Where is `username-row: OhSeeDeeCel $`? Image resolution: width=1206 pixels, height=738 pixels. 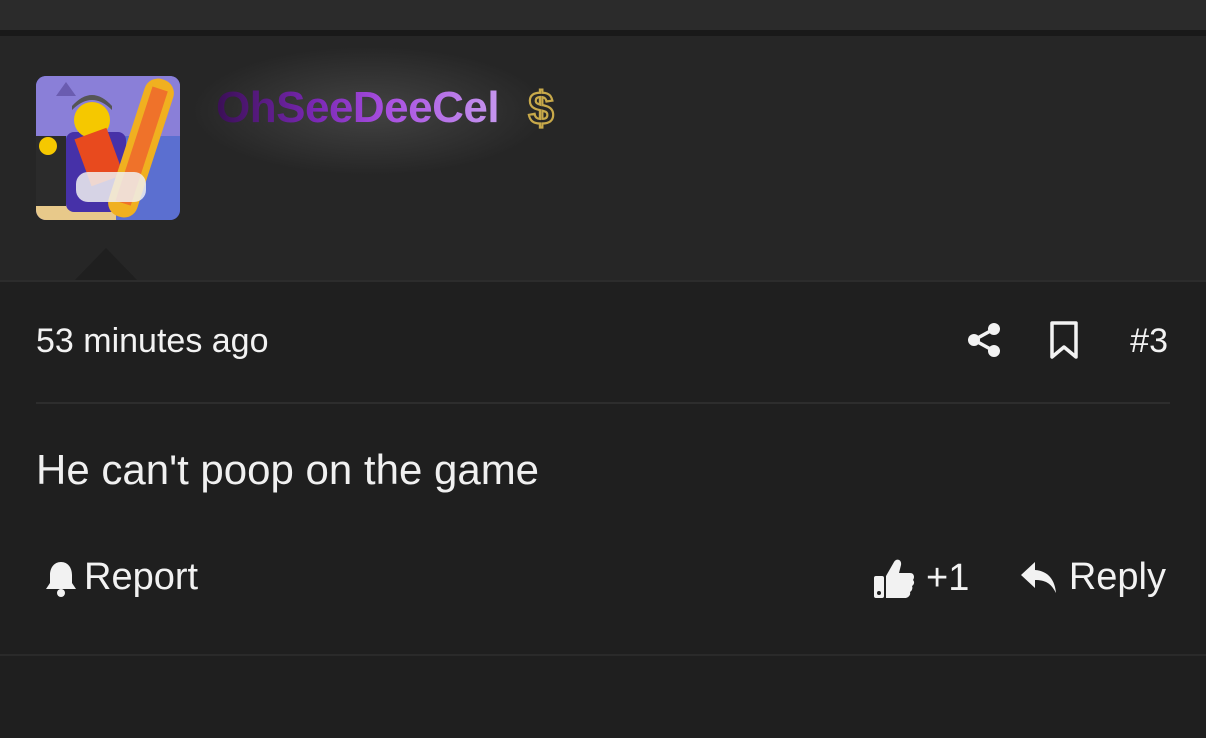 username-row: OhSeeDeeCel $ is located at coordinates (388, 108).